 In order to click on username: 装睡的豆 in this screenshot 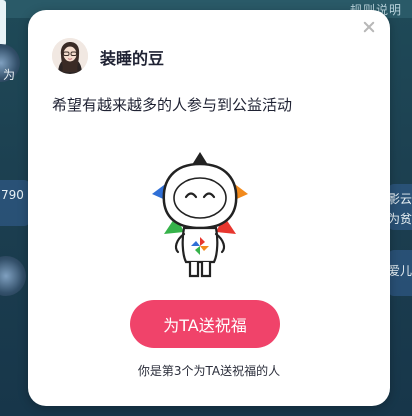, I will do `click(132, 58)`.